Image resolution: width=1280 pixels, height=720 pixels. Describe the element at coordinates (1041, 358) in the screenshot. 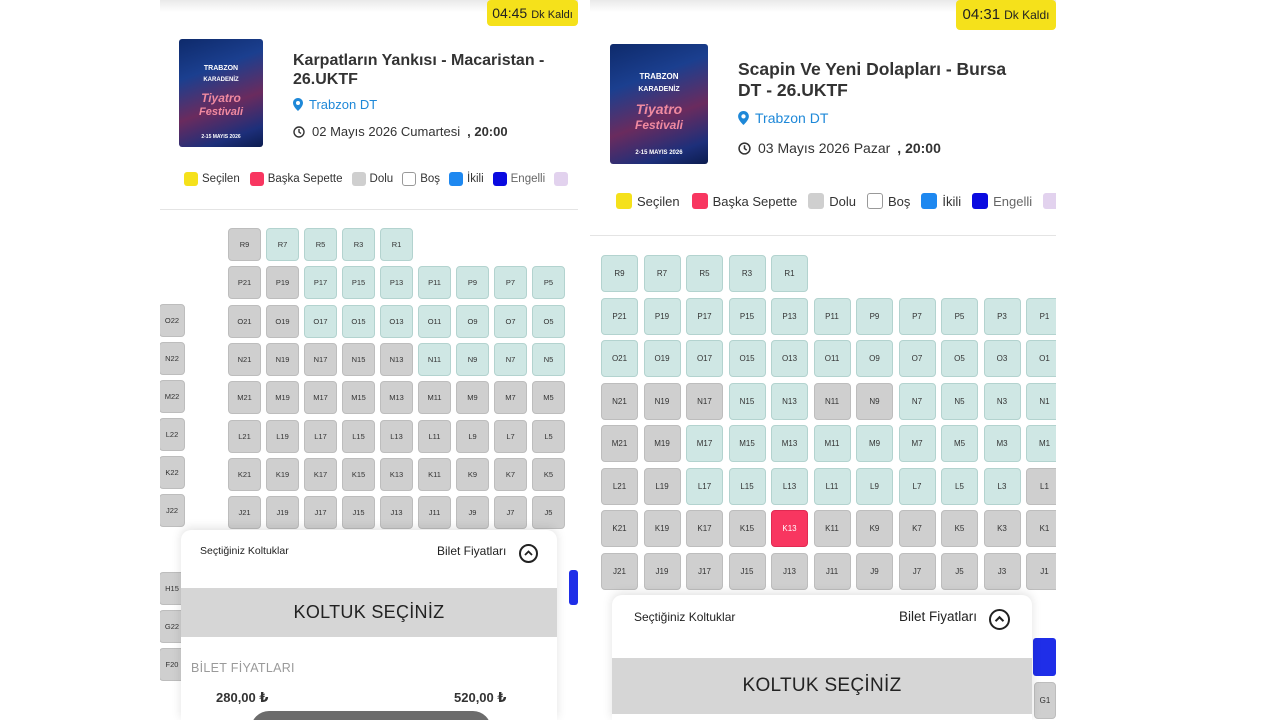

I see `seat-o1: O1` at that location.